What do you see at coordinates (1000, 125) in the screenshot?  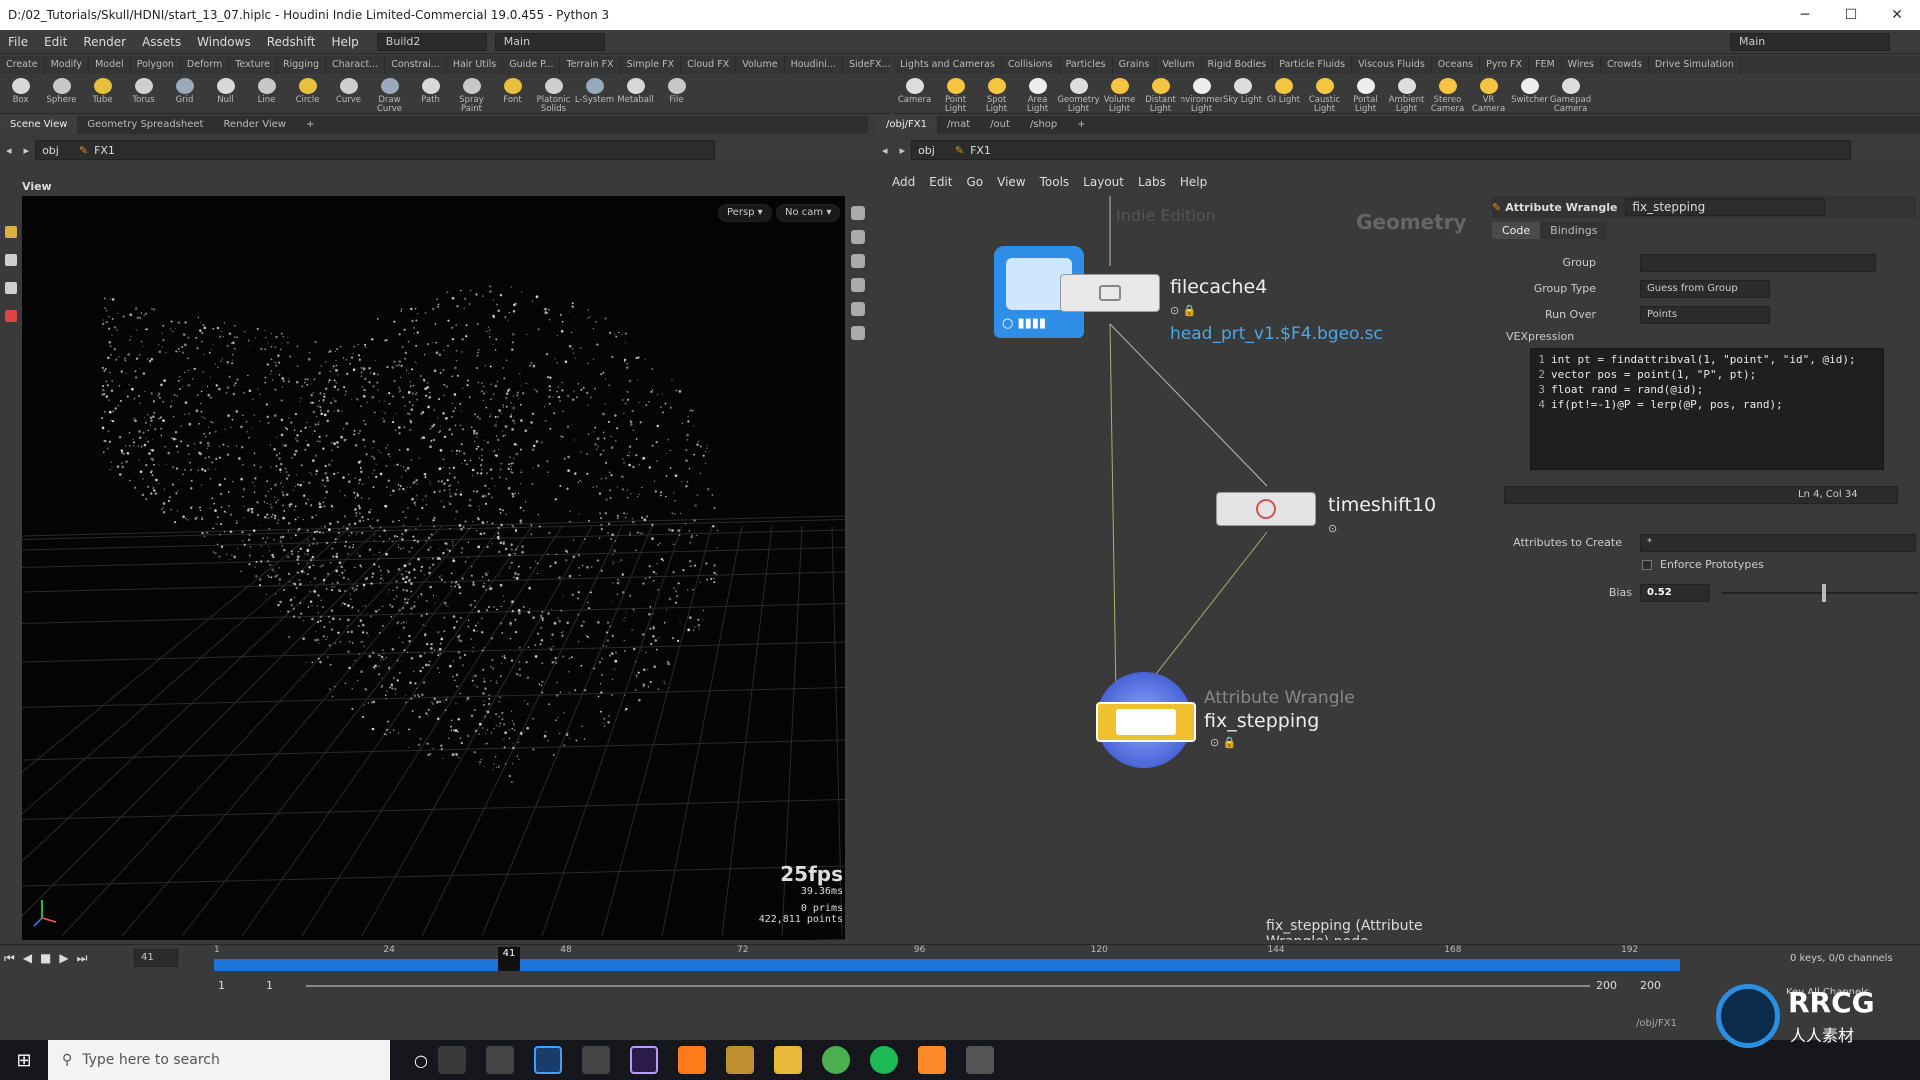 I see `tab-out: /out` at bounding box center [1000, 125].